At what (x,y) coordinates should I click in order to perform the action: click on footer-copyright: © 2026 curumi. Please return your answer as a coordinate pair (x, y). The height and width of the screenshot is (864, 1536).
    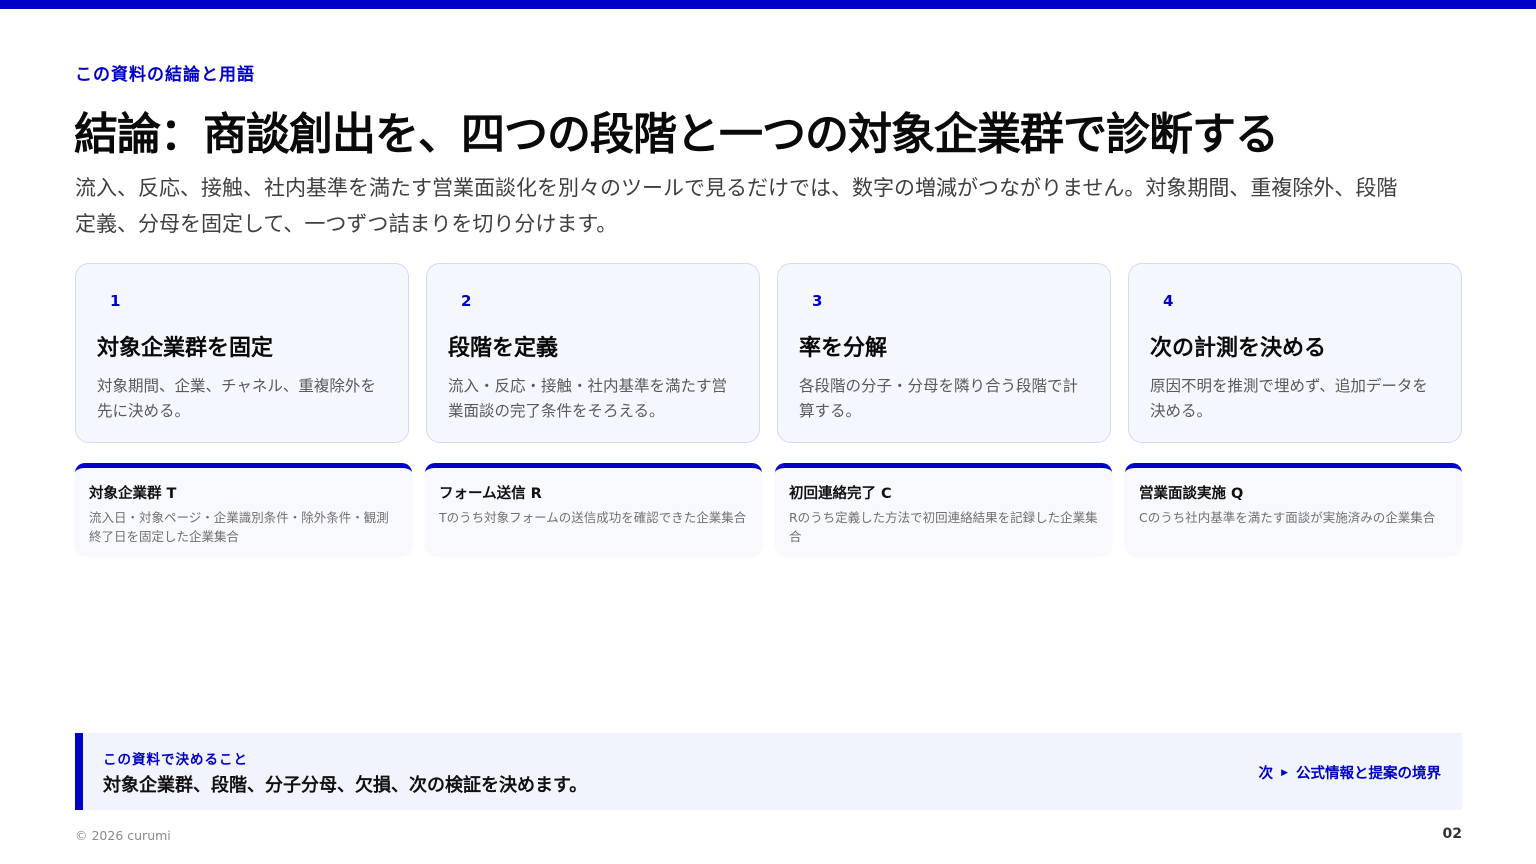
    Looking at the image, I should click on (123, 835).